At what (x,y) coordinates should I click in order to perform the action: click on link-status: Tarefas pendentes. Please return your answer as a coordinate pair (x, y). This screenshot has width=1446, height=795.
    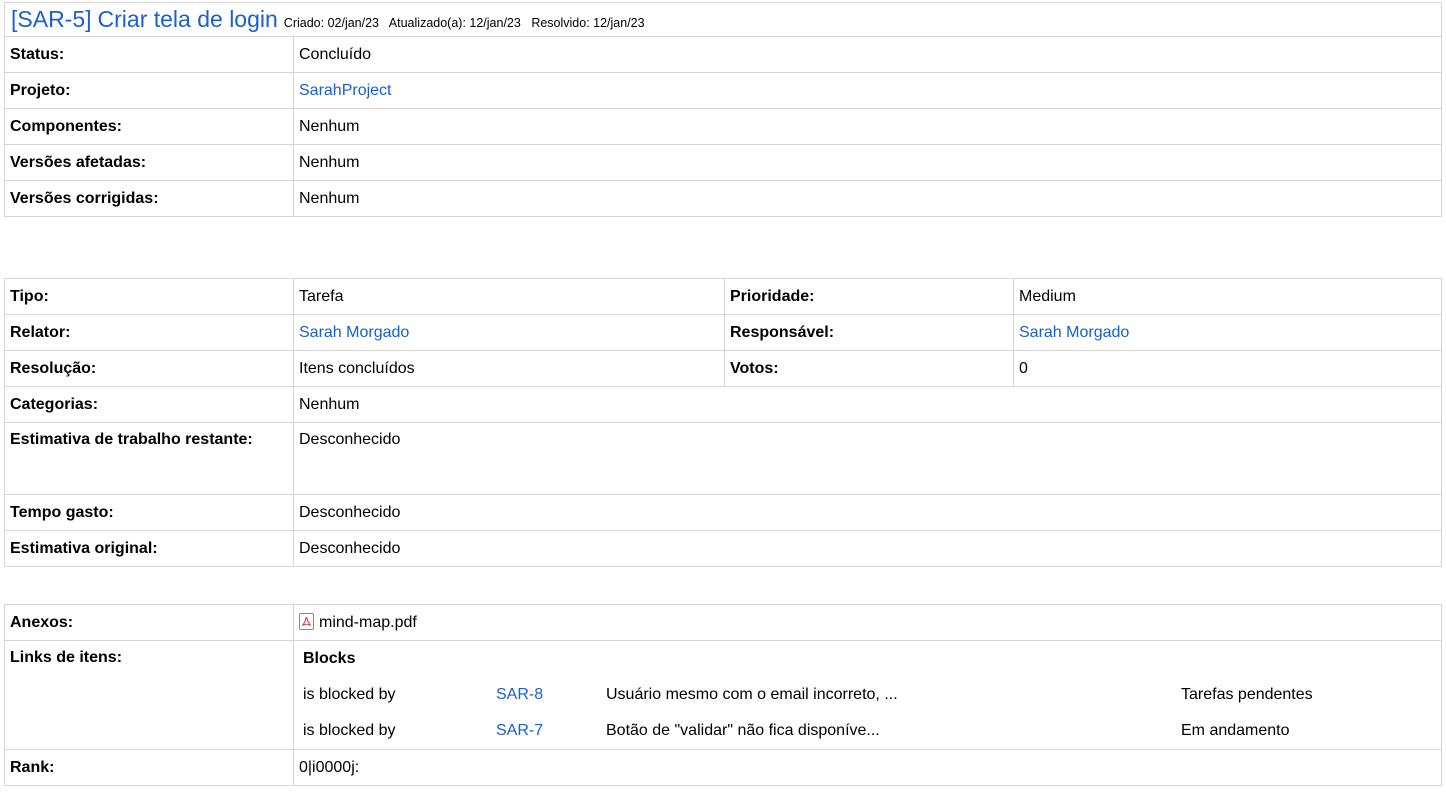
    Looking at the image, I should click on (1247, 694).